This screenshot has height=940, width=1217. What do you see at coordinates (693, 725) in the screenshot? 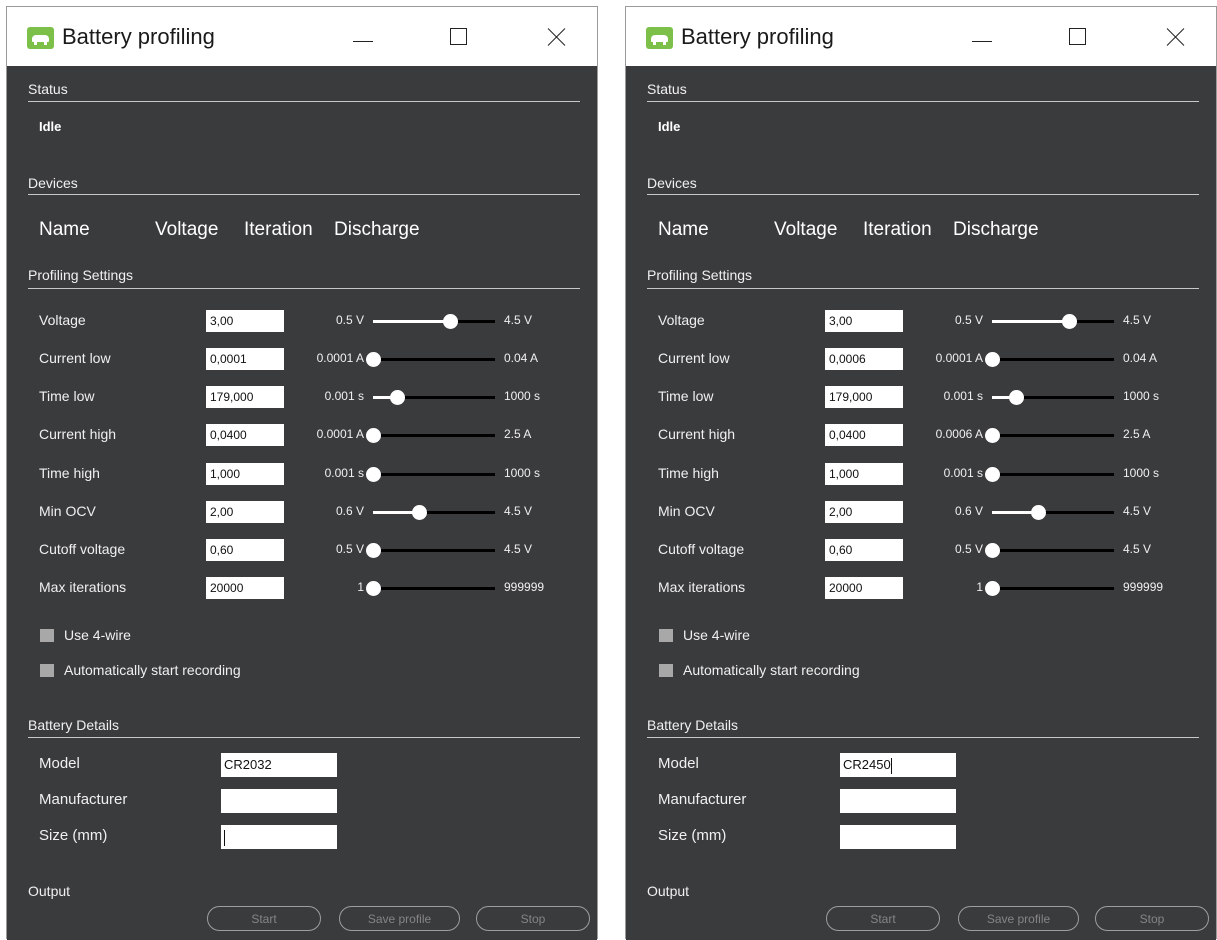
I see `battery-details-header: Battery Details` at bounding box center [693, 725].